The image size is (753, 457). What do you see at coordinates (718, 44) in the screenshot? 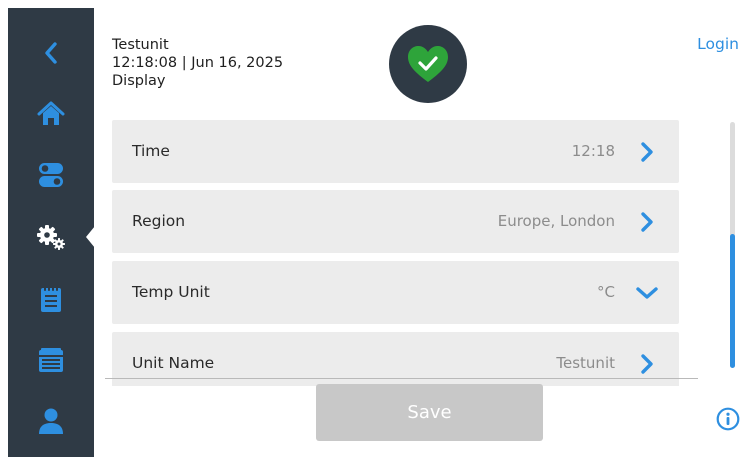
I see `login-link: Login` at bounding box center [718, 44].